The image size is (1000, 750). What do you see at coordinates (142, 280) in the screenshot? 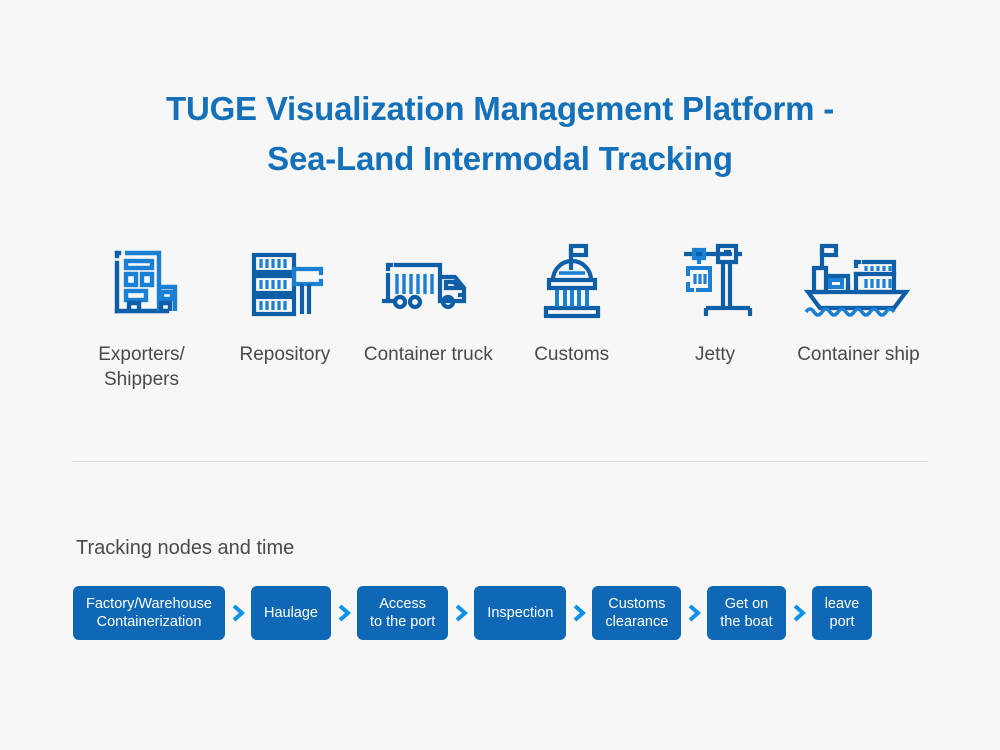
I see `factory-building-icon` at bounding box center [142, 280].